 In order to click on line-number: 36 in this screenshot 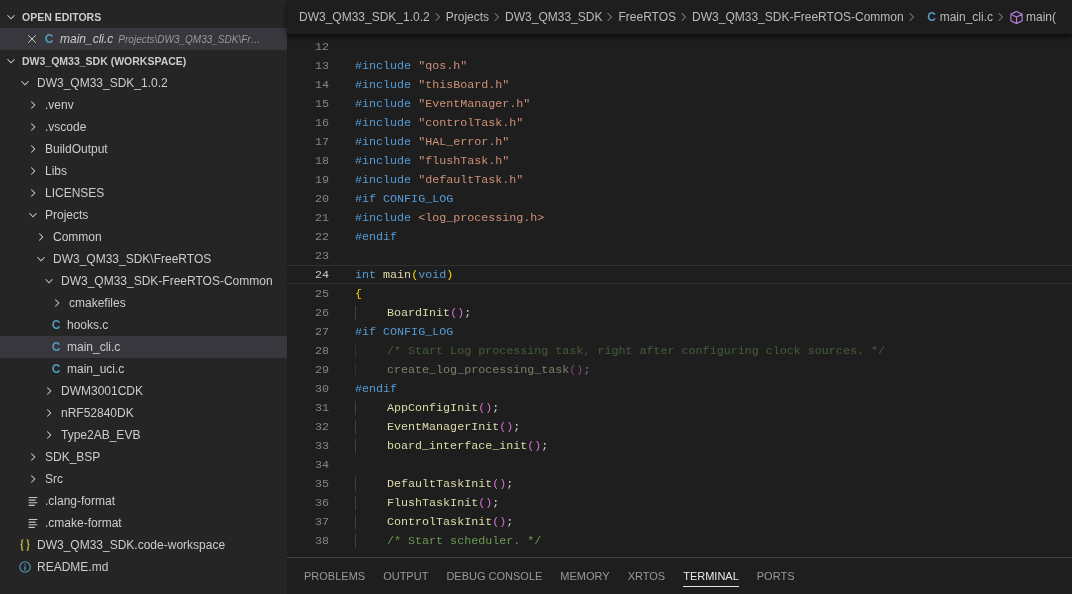, I will do `click(321, 502)`.